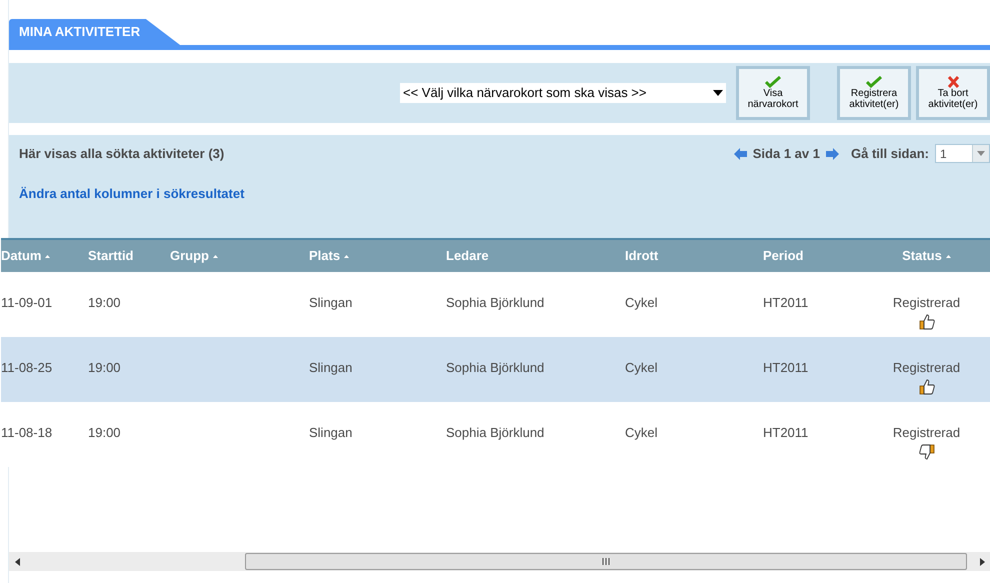  I want to click on delete-button: Ta bort aktivitet(er), so click(953, 93).